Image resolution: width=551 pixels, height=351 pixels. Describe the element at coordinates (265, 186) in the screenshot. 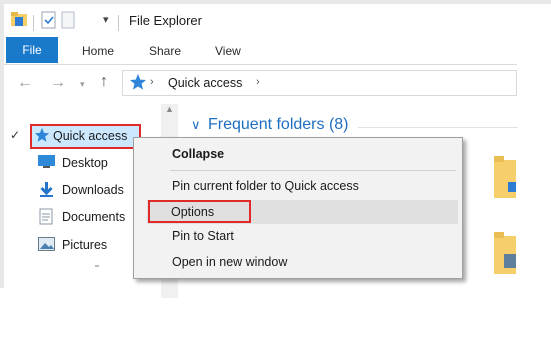

I see `menu-item-pin-to-quick-access: Pin current folder to Quick access` at that location.